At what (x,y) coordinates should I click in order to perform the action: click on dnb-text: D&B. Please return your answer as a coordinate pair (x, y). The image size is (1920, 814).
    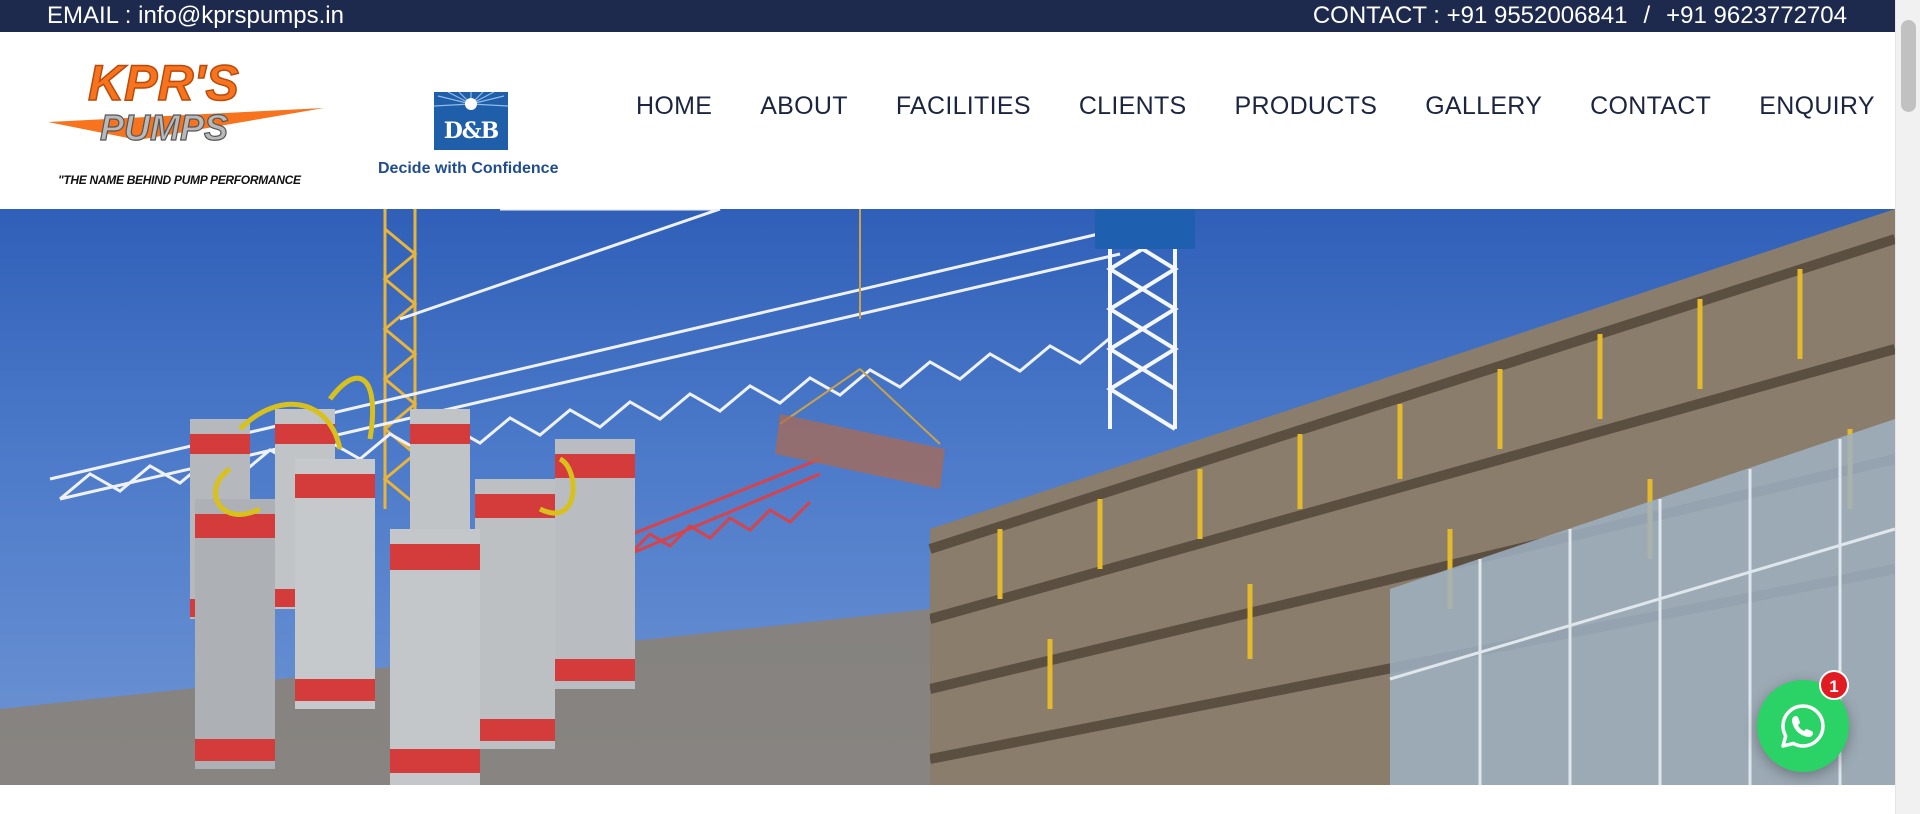
    Looking at the image, I should click on (471, 131).